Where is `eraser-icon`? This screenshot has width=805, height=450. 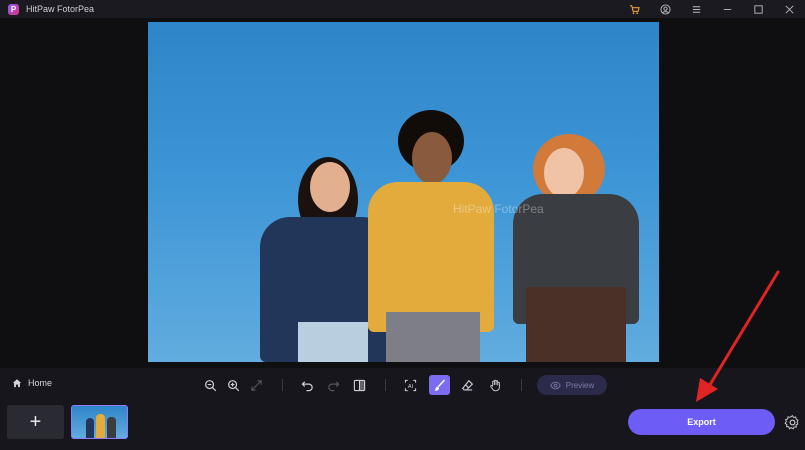
eraser-icon is located at coordinates (467, 385).